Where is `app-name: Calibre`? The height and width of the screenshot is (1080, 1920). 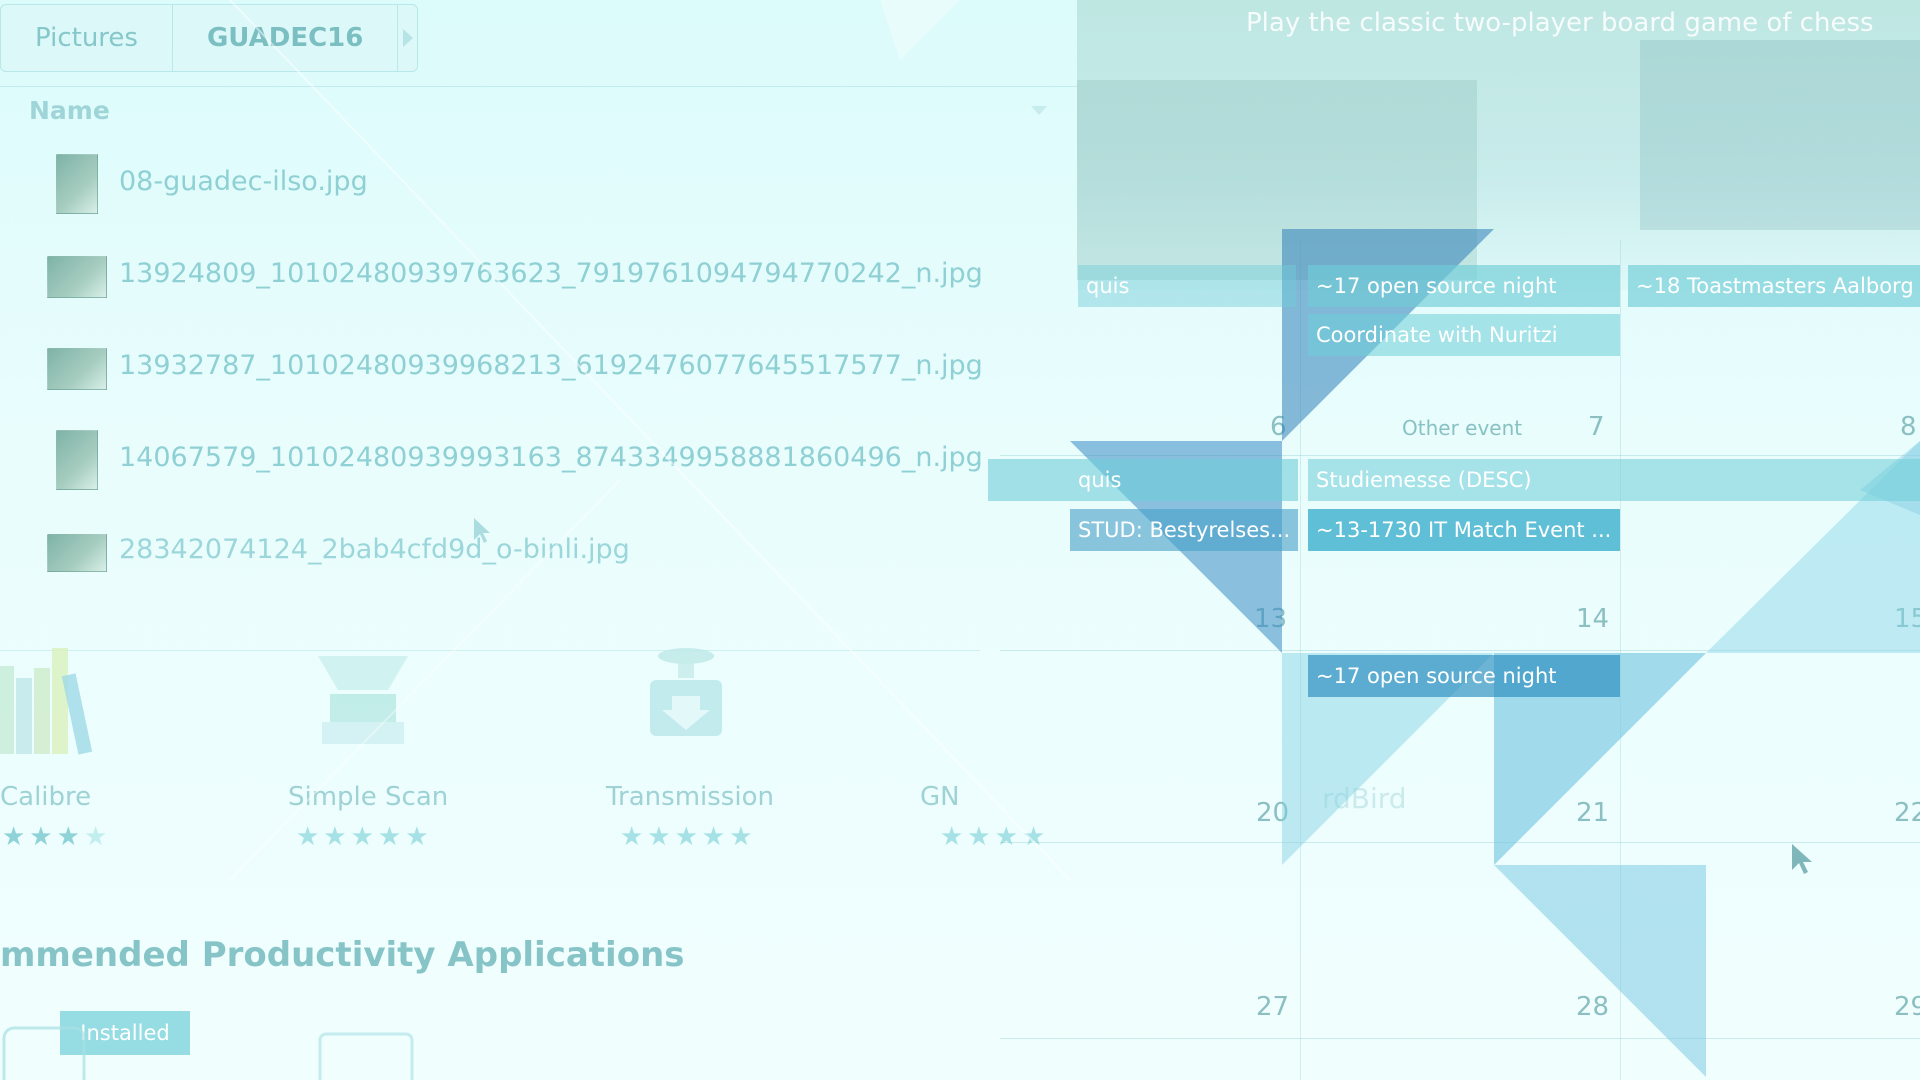
app-name: Calibre is located at coordinates (46, 797).